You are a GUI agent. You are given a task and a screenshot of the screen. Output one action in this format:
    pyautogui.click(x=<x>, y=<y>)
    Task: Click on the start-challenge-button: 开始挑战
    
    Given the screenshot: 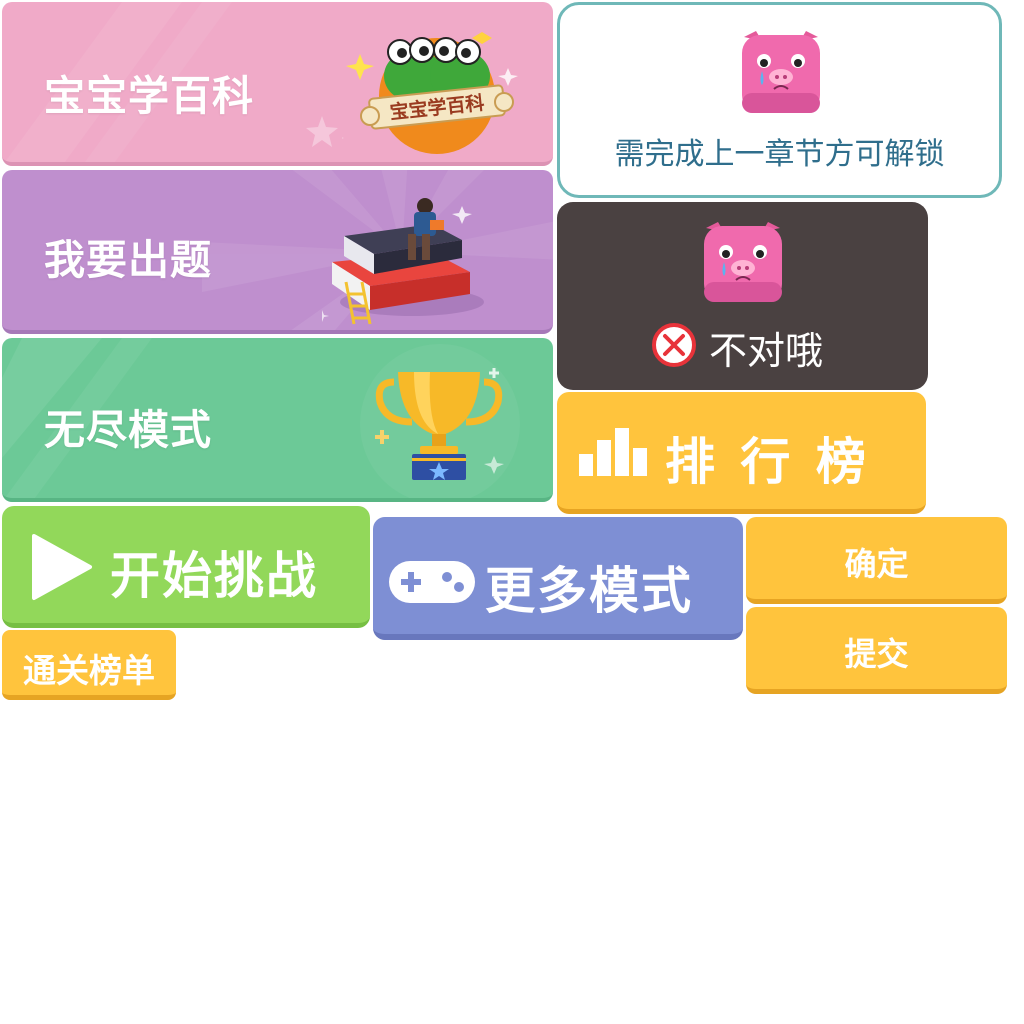 What is the action you would take?
    pyautogui.click(x=186, y=567)
    